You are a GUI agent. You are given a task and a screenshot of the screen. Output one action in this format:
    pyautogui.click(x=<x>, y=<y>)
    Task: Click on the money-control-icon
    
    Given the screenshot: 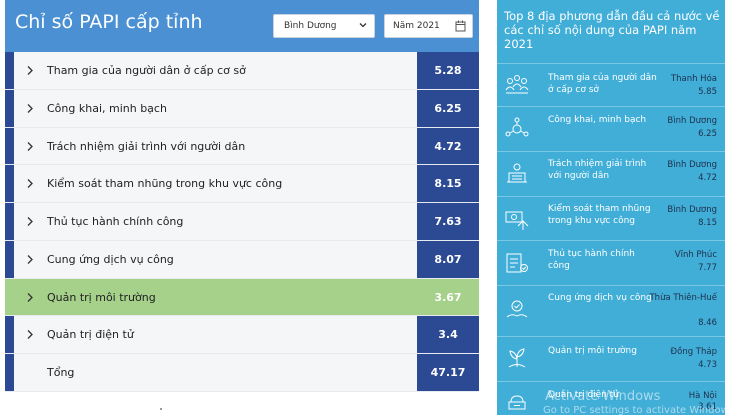 What is the action you would take?
    pyautogui.click(x=517, y=220)
    